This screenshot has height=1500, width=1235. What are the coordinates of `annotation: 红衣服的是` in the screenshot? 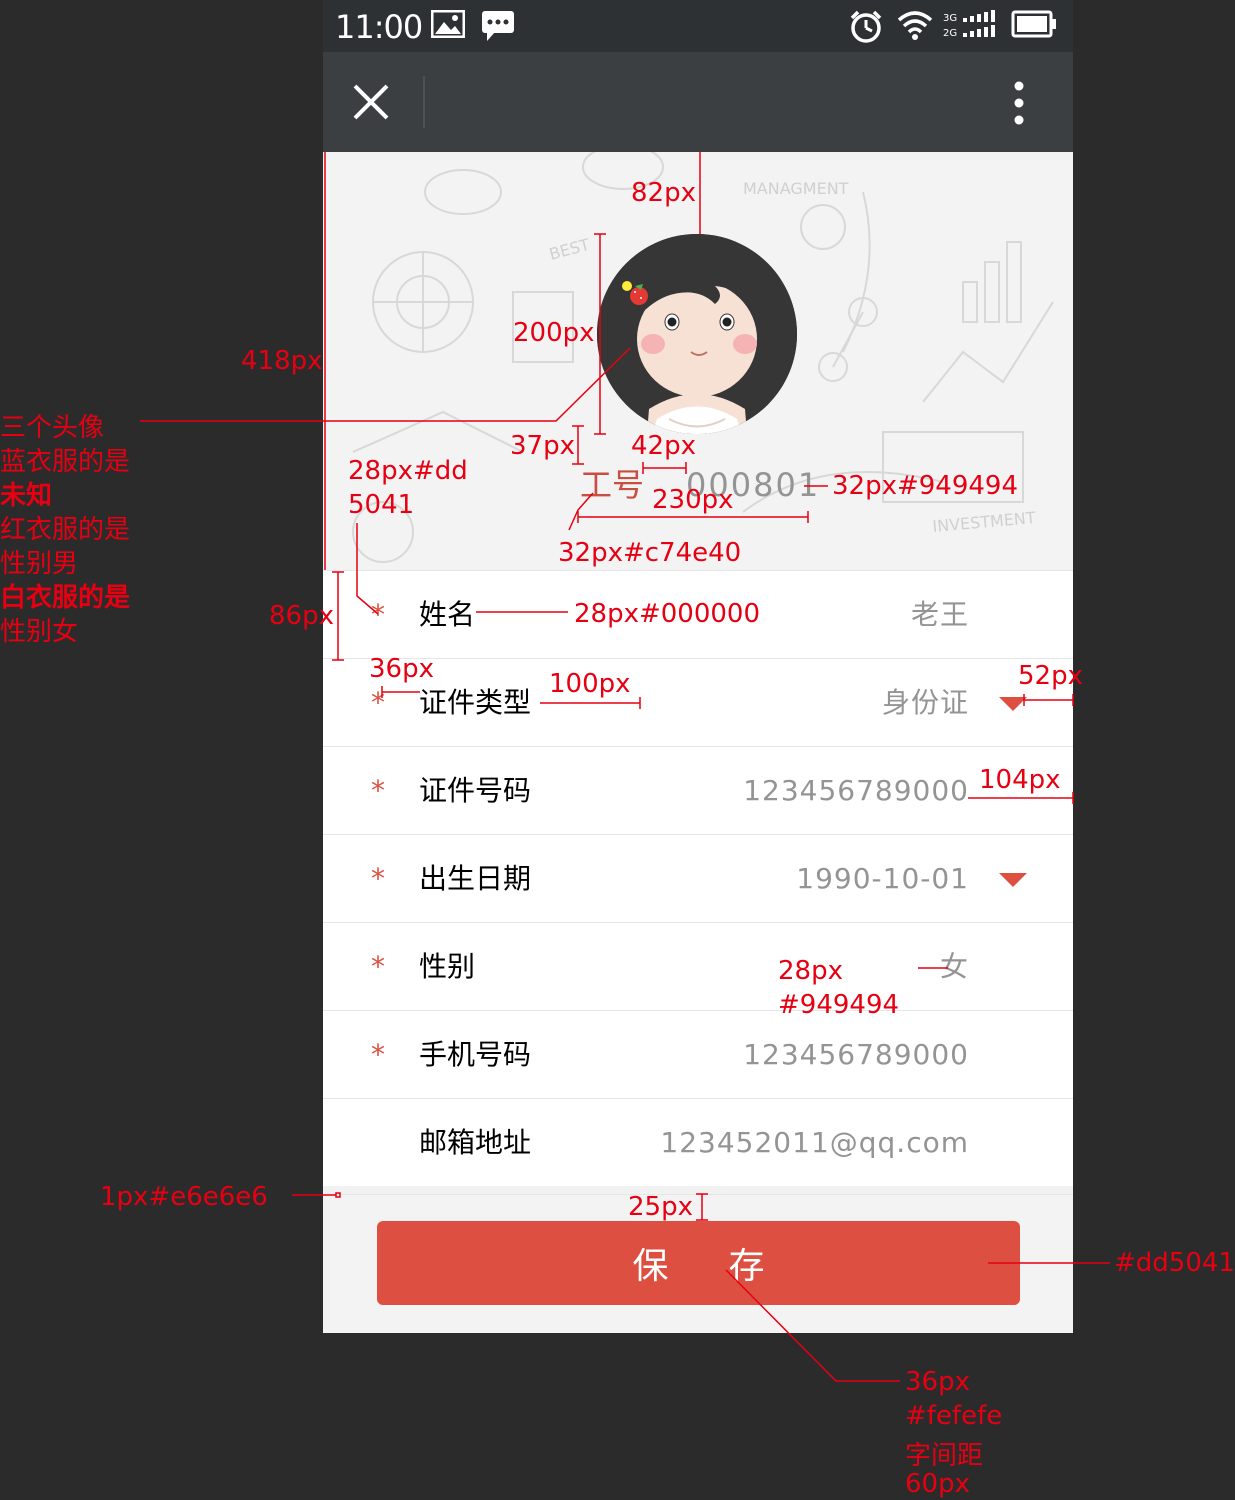 It's located at (65, 530).